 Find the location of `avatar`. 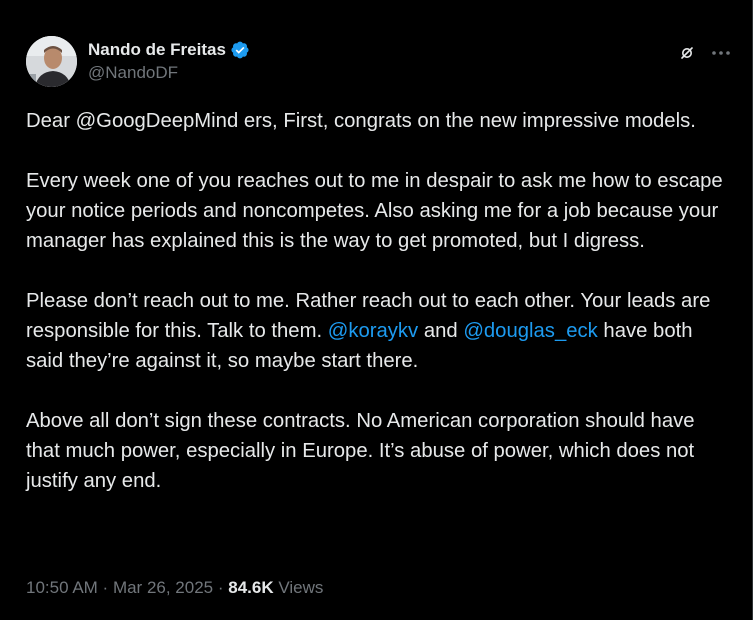

avatar is located at coordinates (51, 61).